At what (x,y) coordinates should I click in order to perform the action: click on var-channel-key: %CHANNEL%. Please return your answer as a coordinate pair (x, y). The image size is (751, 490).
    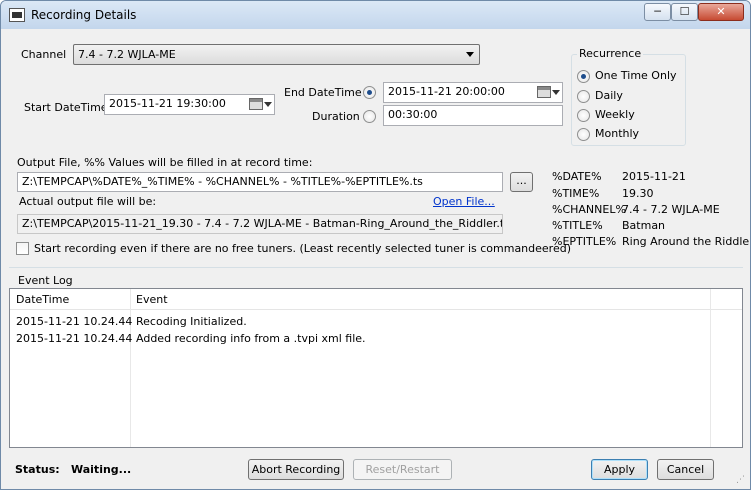
    Looking at the image, I should click on (589, 209).